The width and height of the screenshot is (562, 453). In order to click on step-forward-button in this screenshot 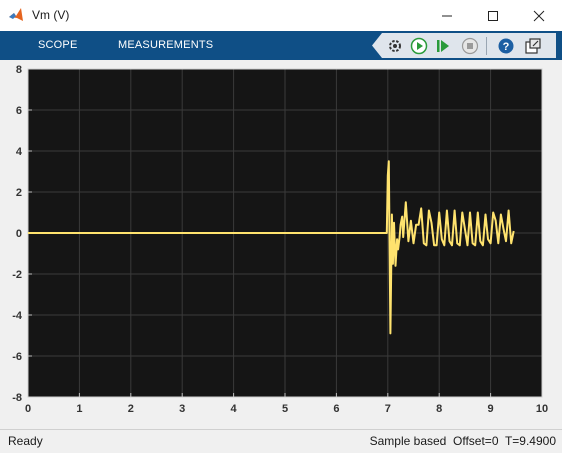, I will do `click(443, 46)`.